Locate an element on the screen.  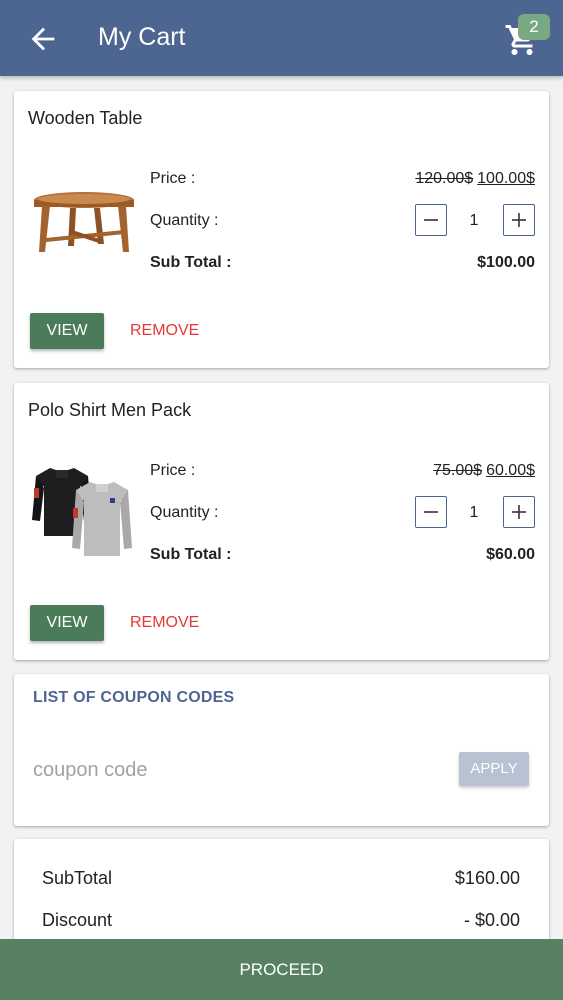
summary-discount-label: Discount is located at coordinates (77, 920).